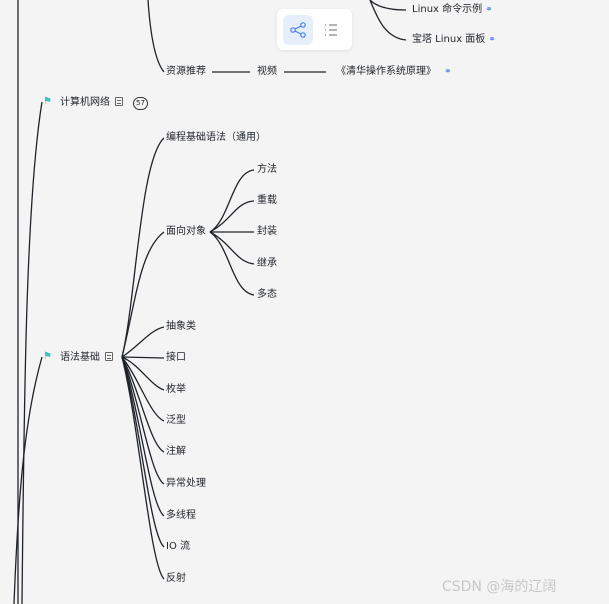 Image resolution: width=609 pixels, height=604 pixels. I want to click on mindmap-icon, so click(298, 30).